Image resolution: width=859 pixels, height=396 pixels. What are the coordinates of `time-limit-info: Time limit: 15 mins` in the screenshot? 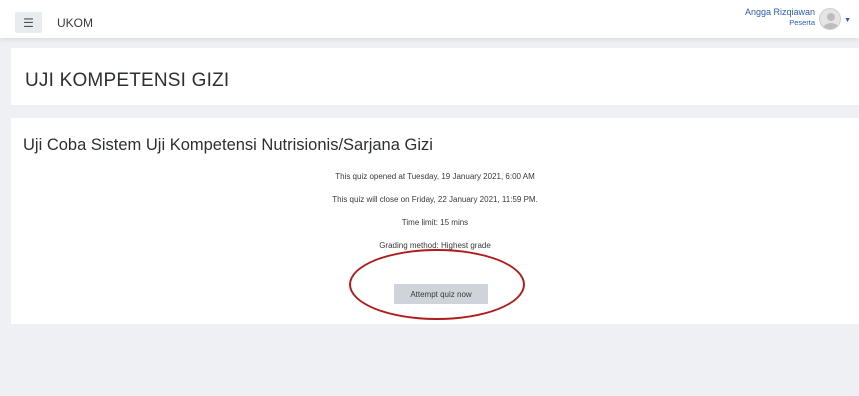 It's located at (435, 222).